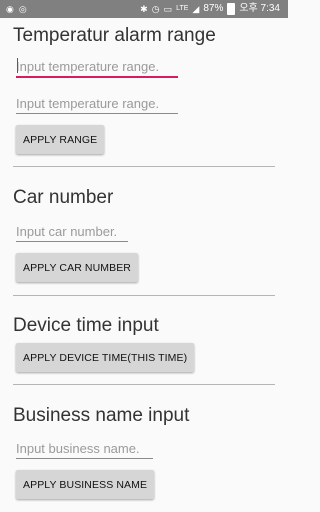 This screenshot has height=512, width=320. What do you see at coordinates (168, 9) in the screenshot?
I see `vibrate-icon: ▭` at bounding box center [168, 9].